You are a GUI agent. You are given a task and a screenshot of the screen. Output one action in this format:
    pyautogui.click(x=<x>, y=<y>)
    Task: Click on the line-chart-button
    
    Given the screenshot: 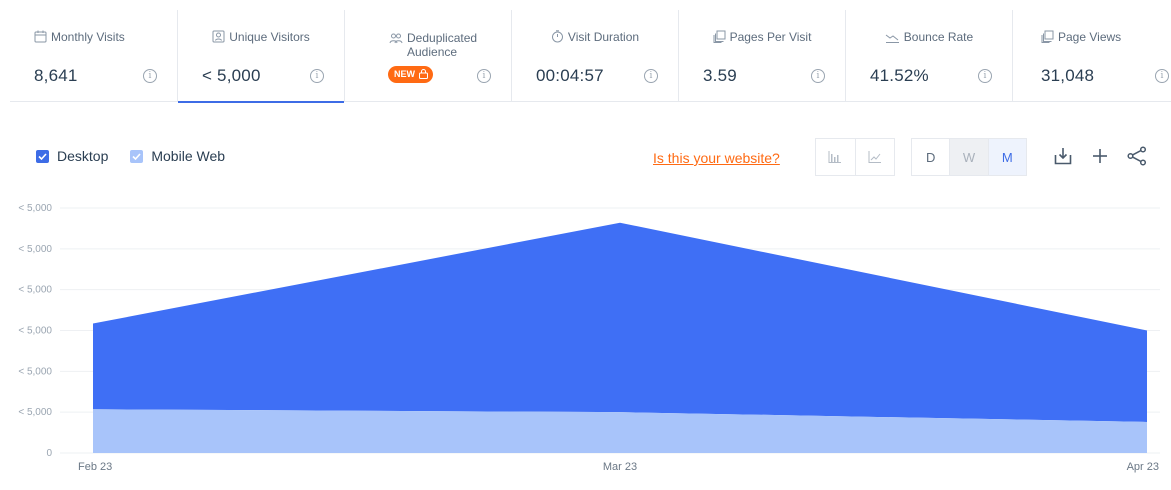 What is the action you would take?
    pyautogui.click(x=874, y=157)
    